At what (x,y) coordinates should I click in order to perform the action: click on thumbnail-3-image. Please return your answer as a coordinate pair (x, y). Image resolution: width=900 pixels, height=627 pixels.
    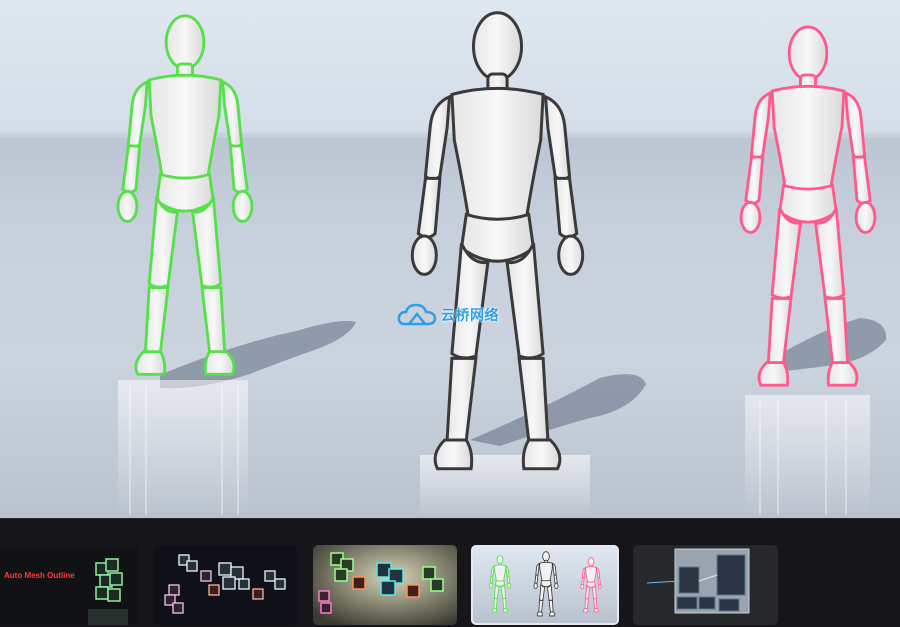
    Looking at the image, I should click on (385, 585).